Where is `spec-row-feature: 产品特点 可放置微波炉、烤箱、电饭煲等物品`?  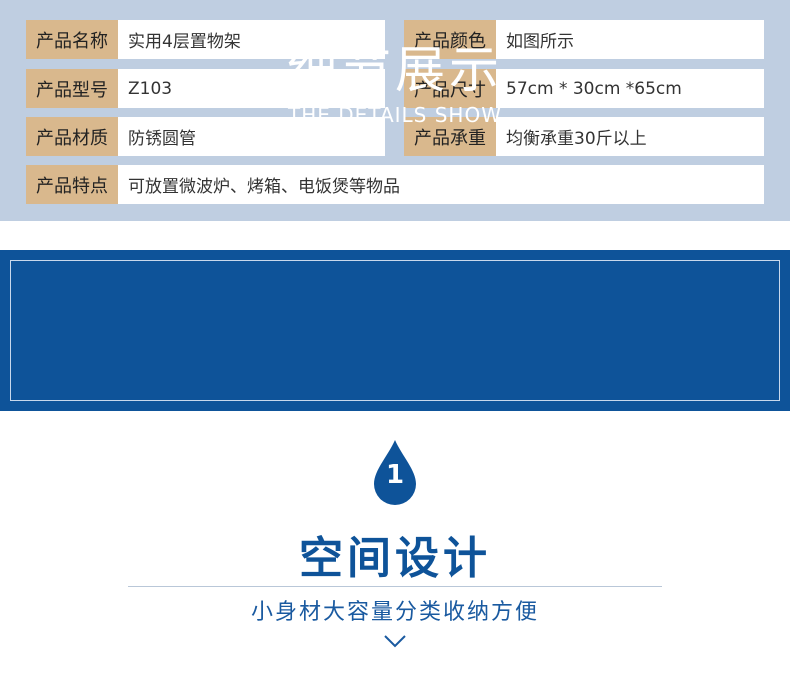
spec-row-feature: 产品特点 可放置微波炉、烤箱、电饭煲等物品 is located at coordinates (395, 184).